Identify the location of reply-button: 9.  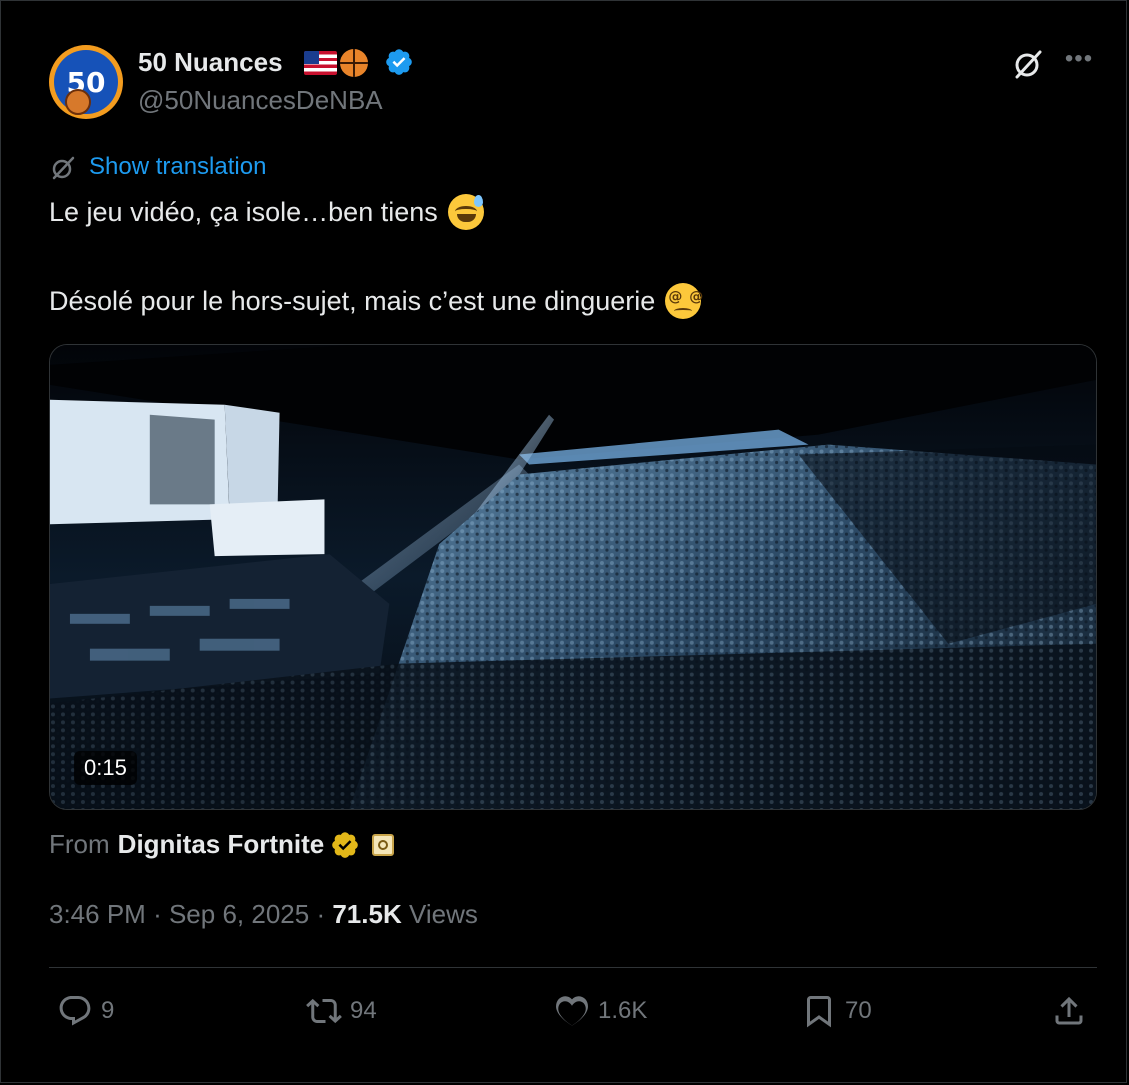
(85, 1011).